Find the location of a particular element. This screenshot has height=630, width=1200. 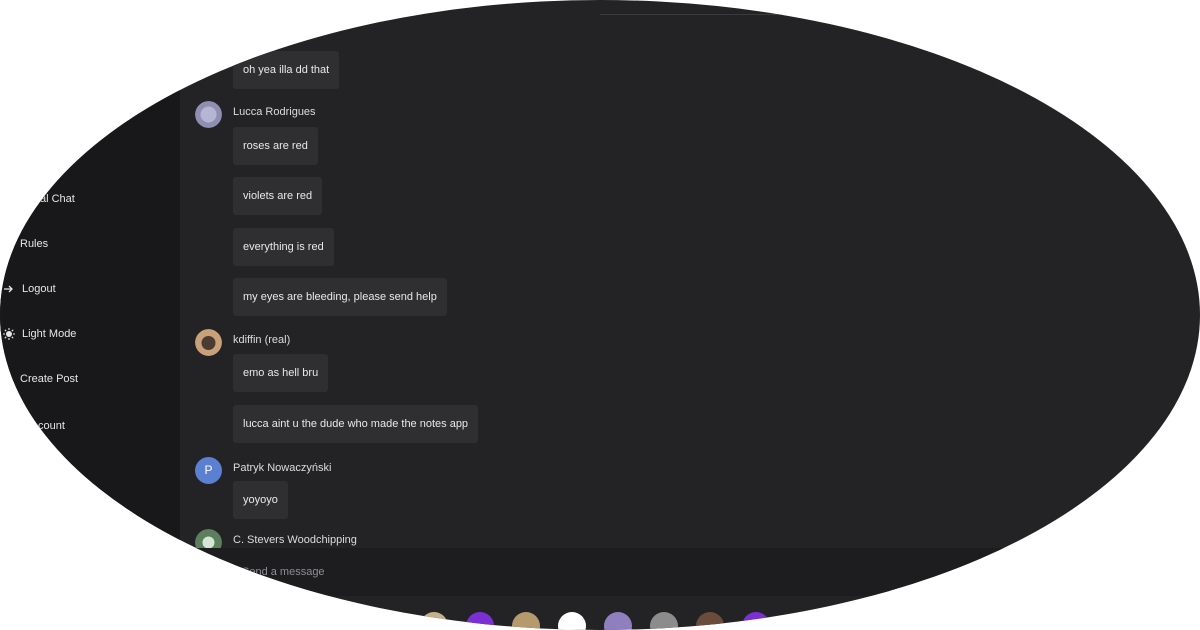

sidebar-item-label: al Chat is located at coordinates (57, 199).